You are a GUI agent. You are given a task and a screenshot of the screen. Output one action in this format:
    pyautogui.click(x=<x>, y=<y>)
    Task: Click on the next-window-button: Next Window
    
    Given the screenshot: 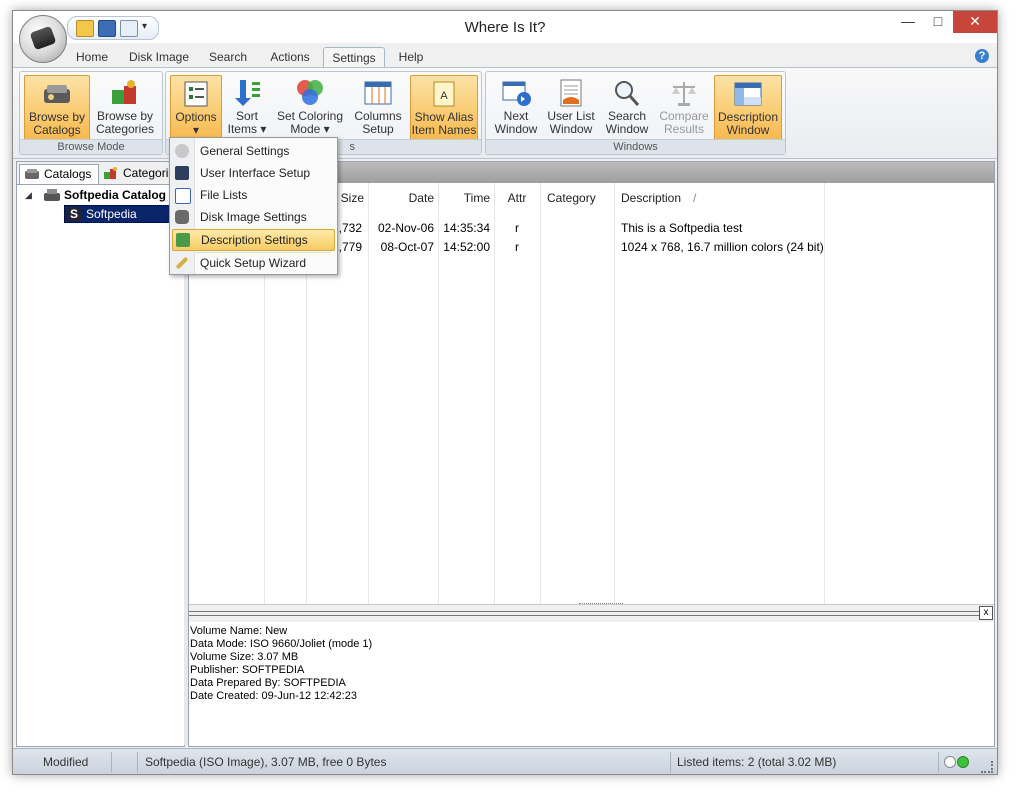 What is the action you would take?
    pyautogui.click(x=516, y=107)
    